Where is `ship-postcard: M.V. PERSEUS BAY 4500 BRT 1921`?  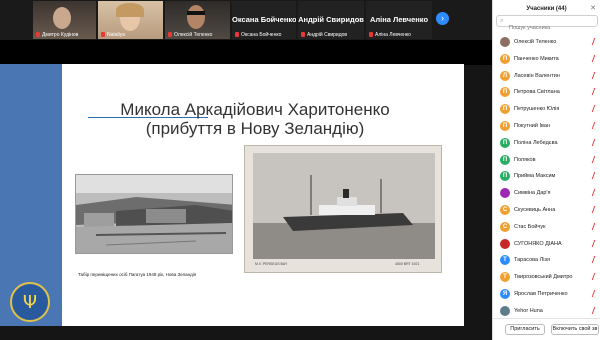 ship-postcard: M.V. PERSEUS BAY 4500 BRT 1921 is located at coordinates (343, 209).